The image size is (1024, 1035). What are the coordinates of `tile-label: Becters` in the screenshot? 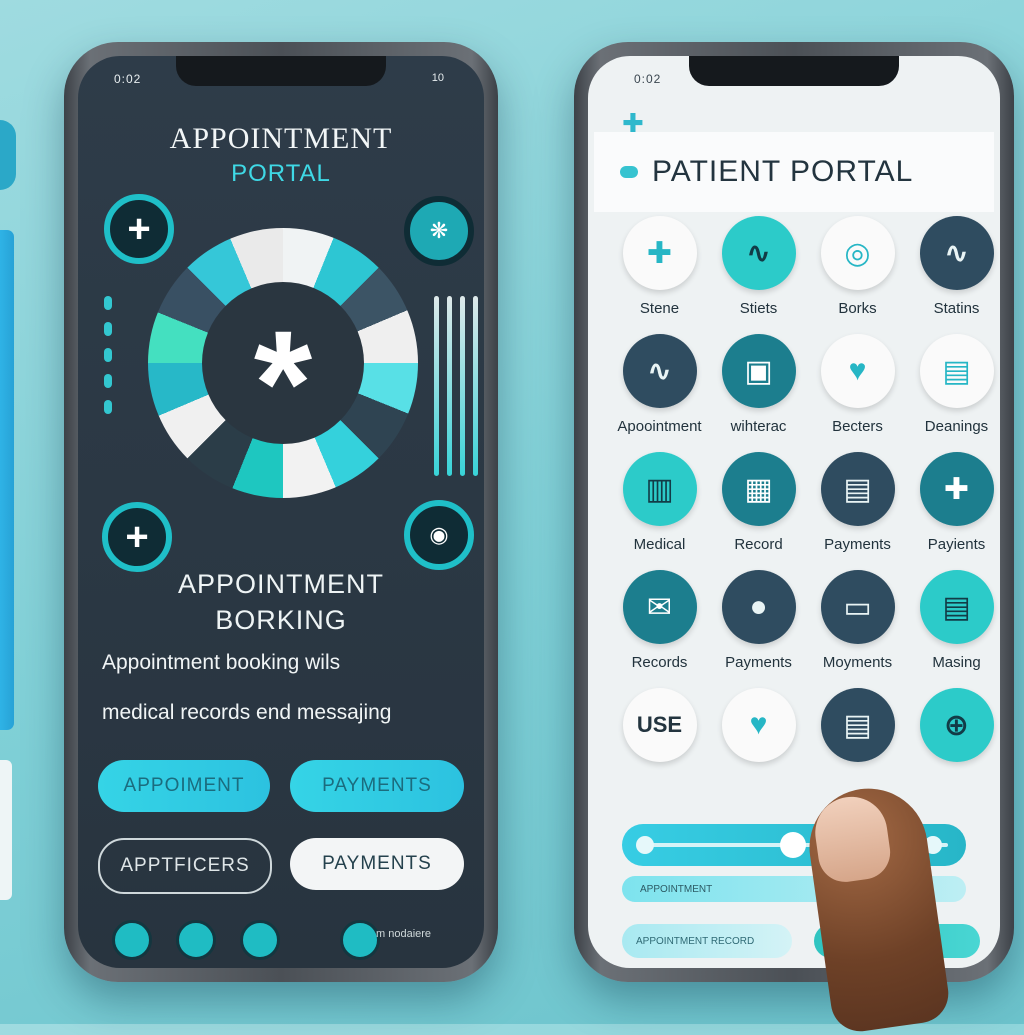 It's located at (857, 426).